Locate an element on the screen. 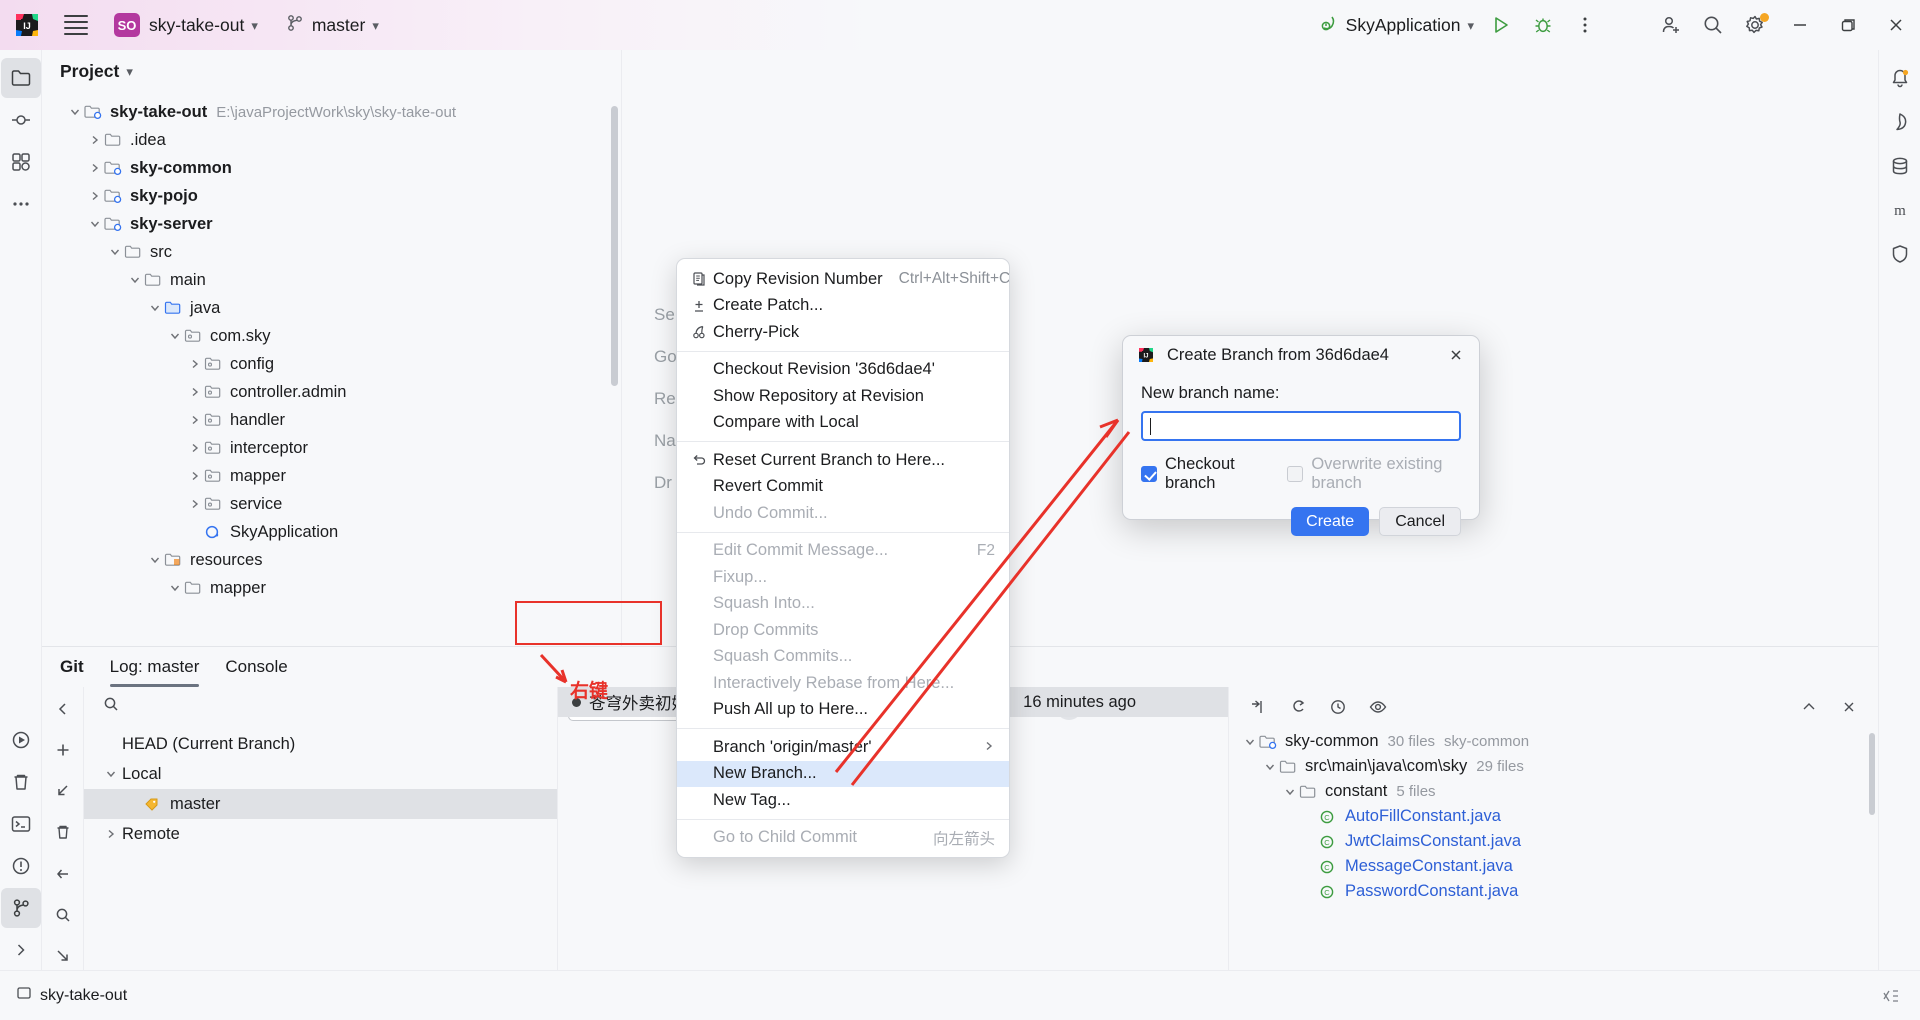 This screenshot has width=1920, height=1020. changed-file-row: src\main\java\com\sky 29 files is located at coordinates (1553, 766).